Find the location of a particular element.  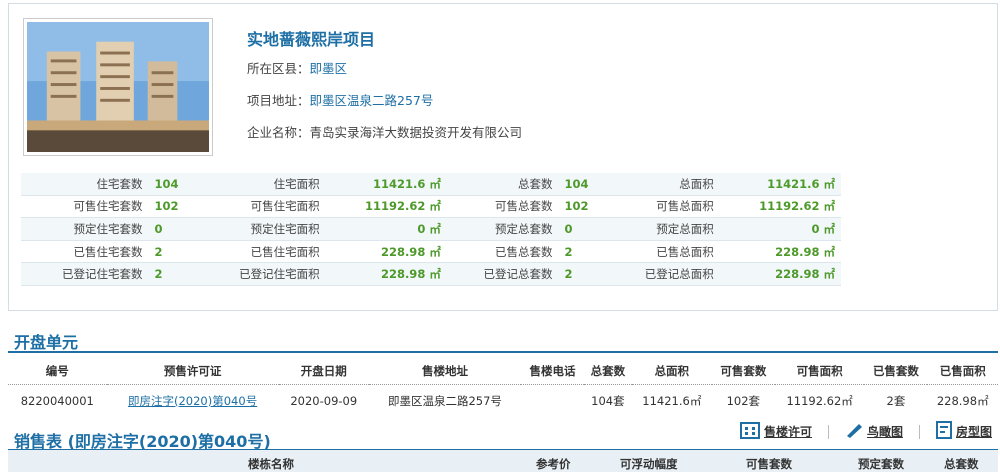

company-value: 青岛实录海洋大数据投资开发有限公司 is located at coordinates (416, 132).